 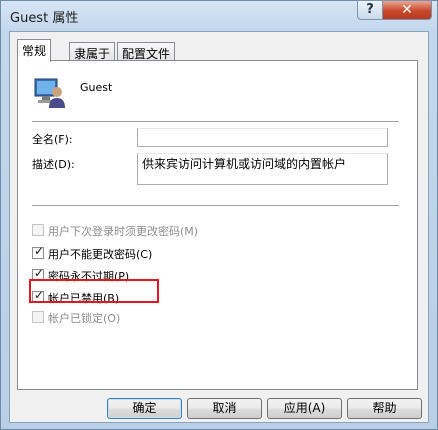 I want to click on tab-member-of: 隶属于, so click(x=92, y=51).